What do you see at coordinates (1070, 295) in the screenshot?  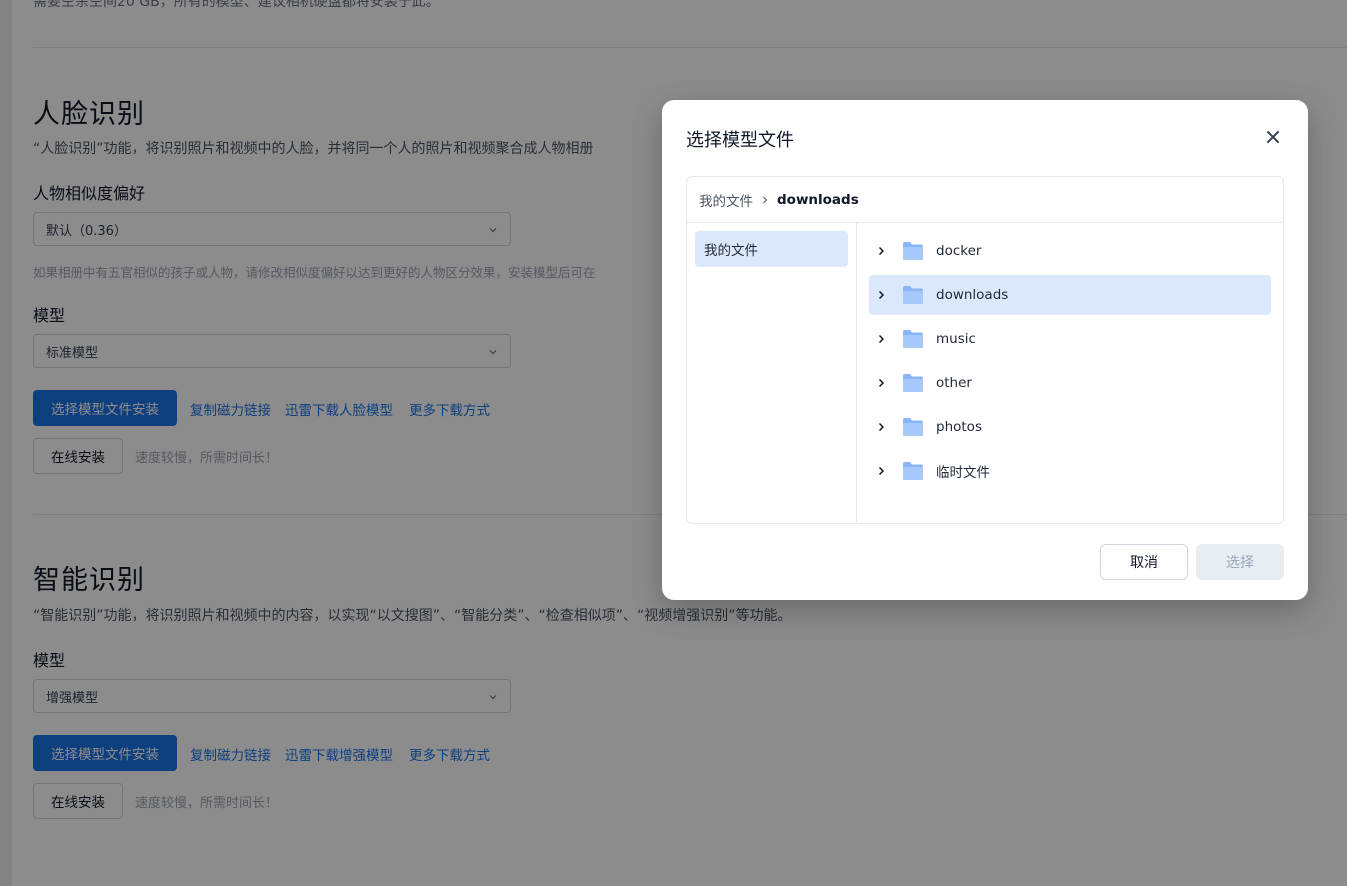 I see `folder-row-downloads: downloads` at bounding box center [1070, 295].